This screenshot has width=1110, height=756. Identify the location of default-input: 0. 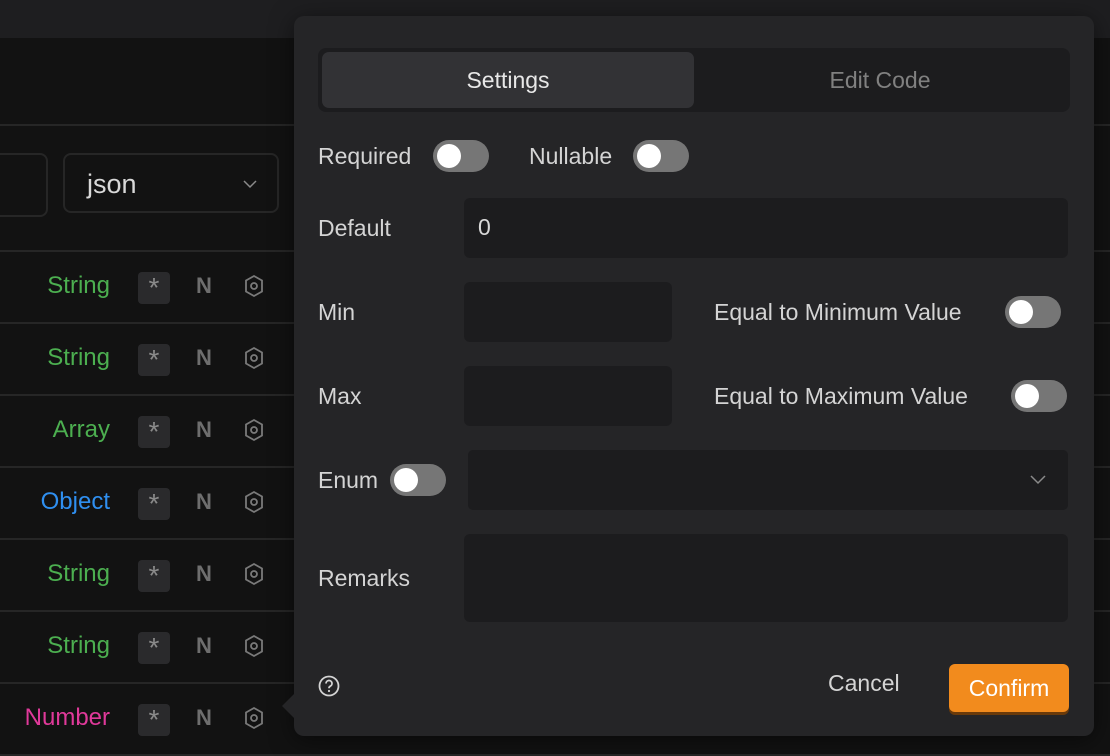
(766, 228).